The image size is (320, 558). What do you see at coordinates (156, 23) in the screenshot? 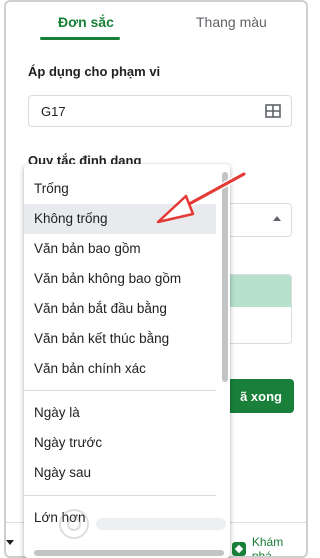
I see `tab-bar: Đơn sắc Thang màu` at bounding box center [156, 23].